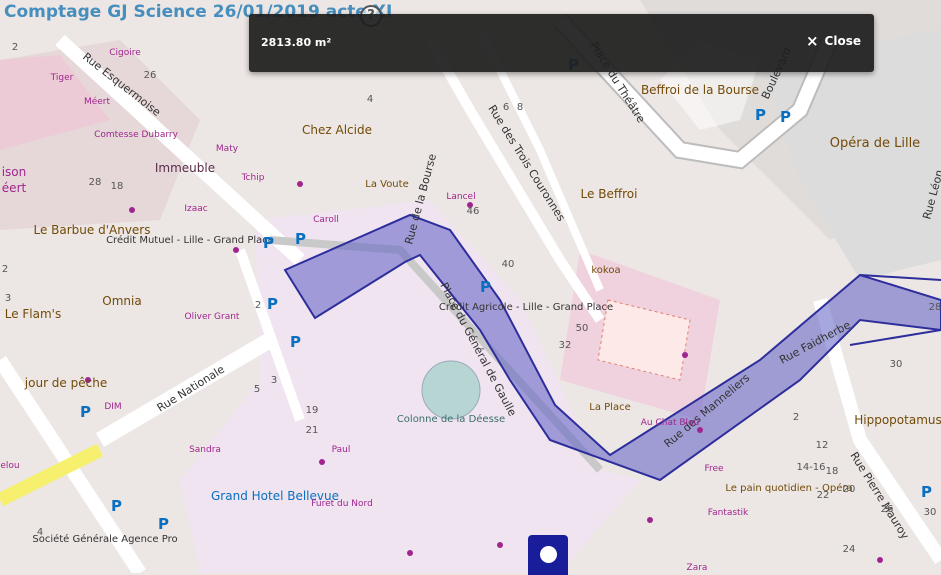  I want to click on place-label: Caroll, so click(326, 220).